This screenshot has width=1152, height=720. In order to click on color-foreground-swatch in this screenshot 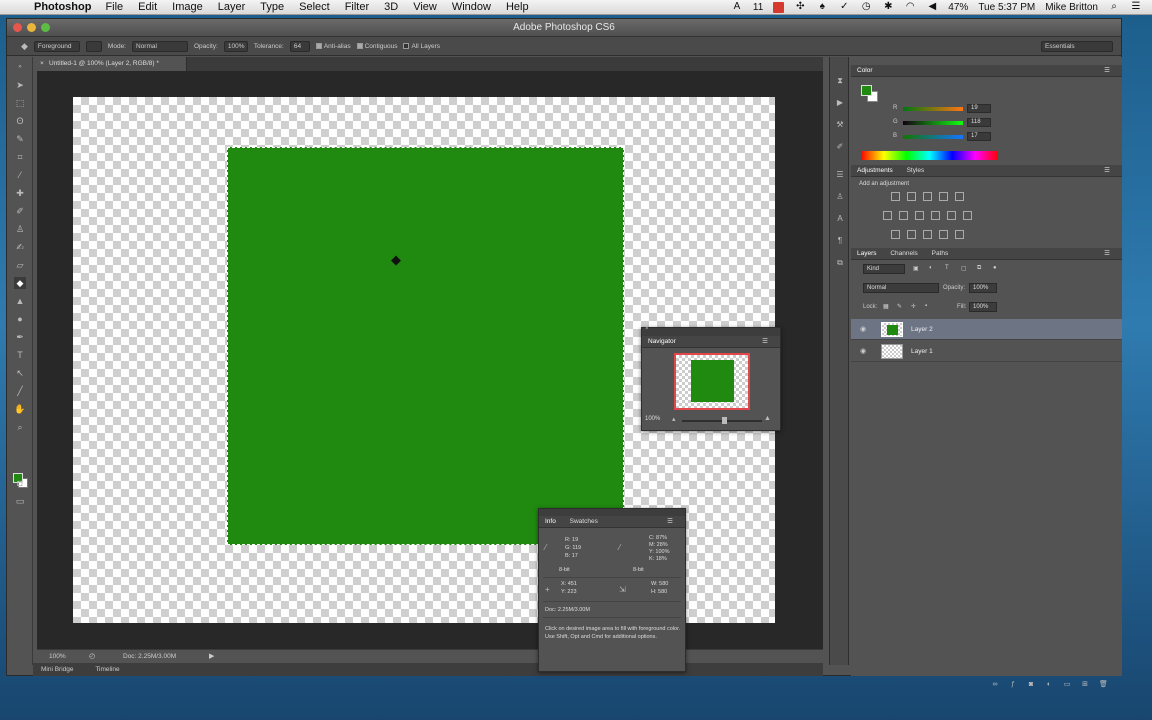, I will do `click(866, 90)`.